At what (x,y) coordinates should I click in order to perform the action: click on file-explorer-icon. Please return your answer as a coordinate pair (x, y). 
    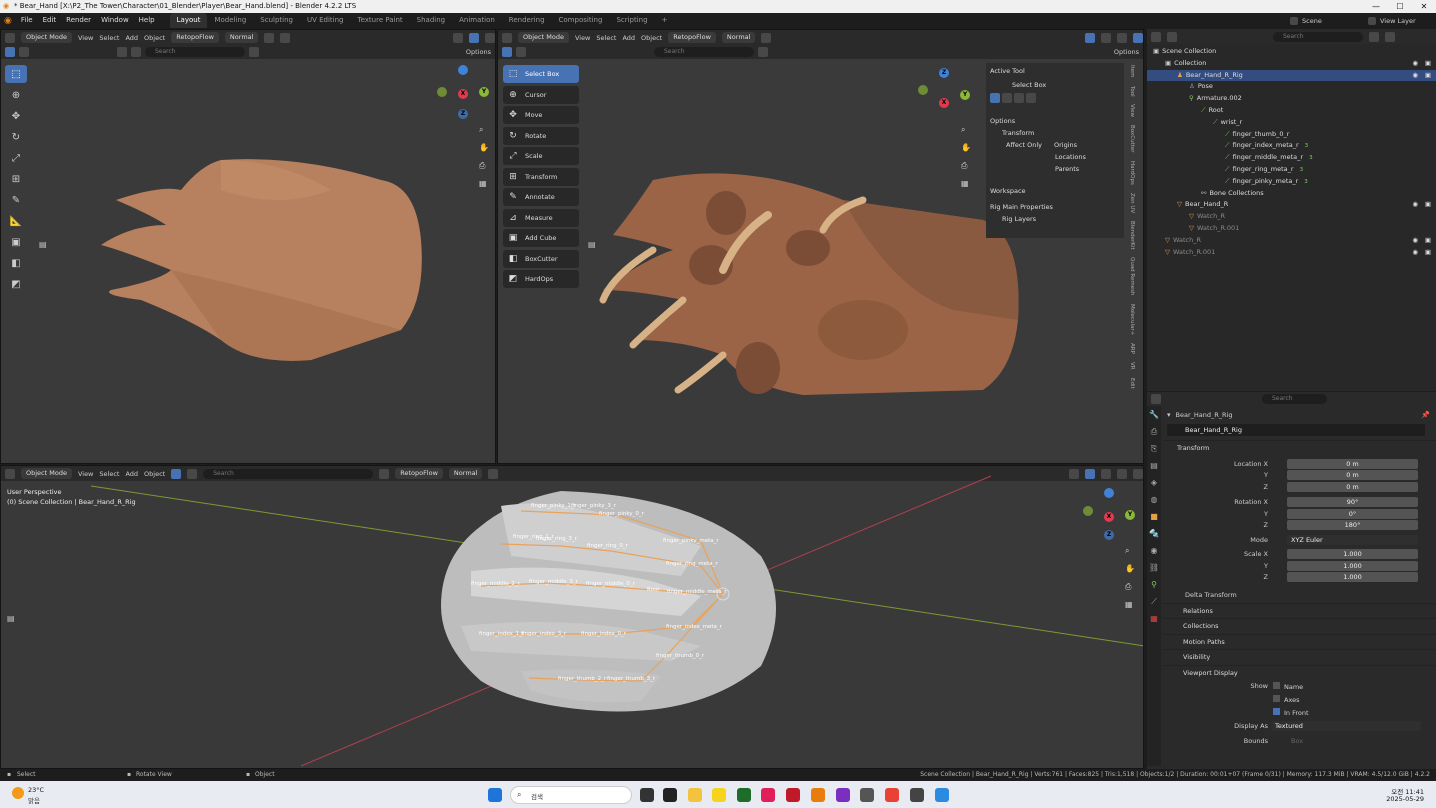
    Looking at the image, I should click on (670, 795).